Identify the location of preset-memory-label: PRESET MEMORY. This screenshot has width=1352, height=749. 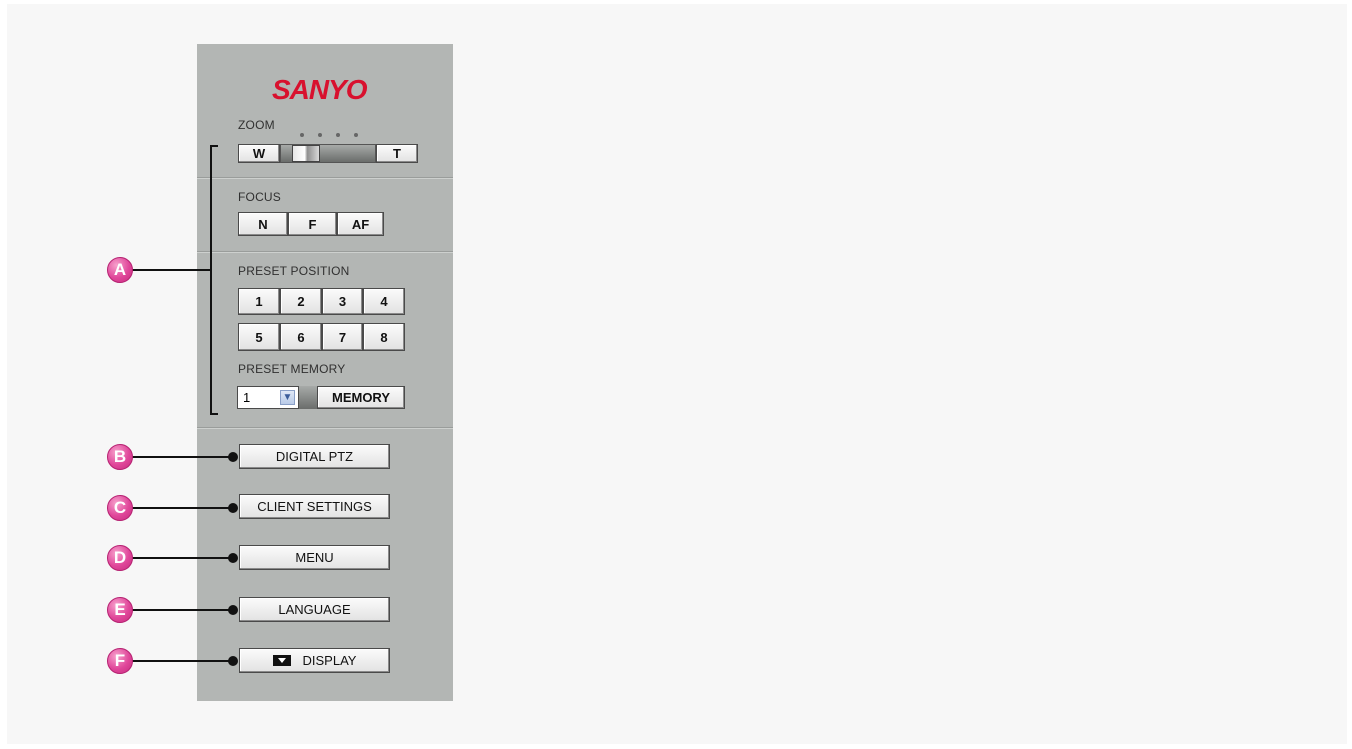
(292, 369).